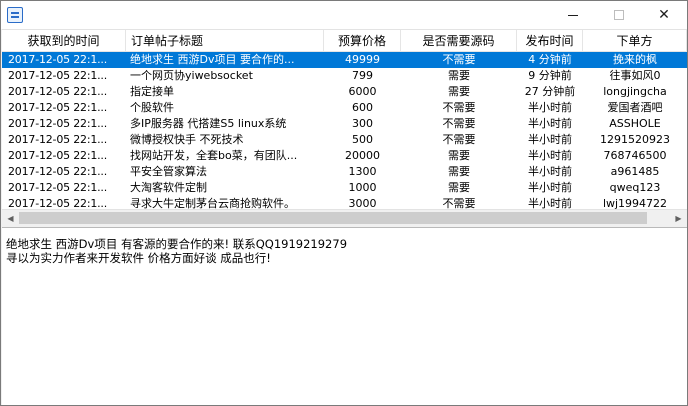  What do you see at coordinates (550, 75) in the screenshot?
I see `cell-posted: 9 分钟前` at bounding box center [550, 75].